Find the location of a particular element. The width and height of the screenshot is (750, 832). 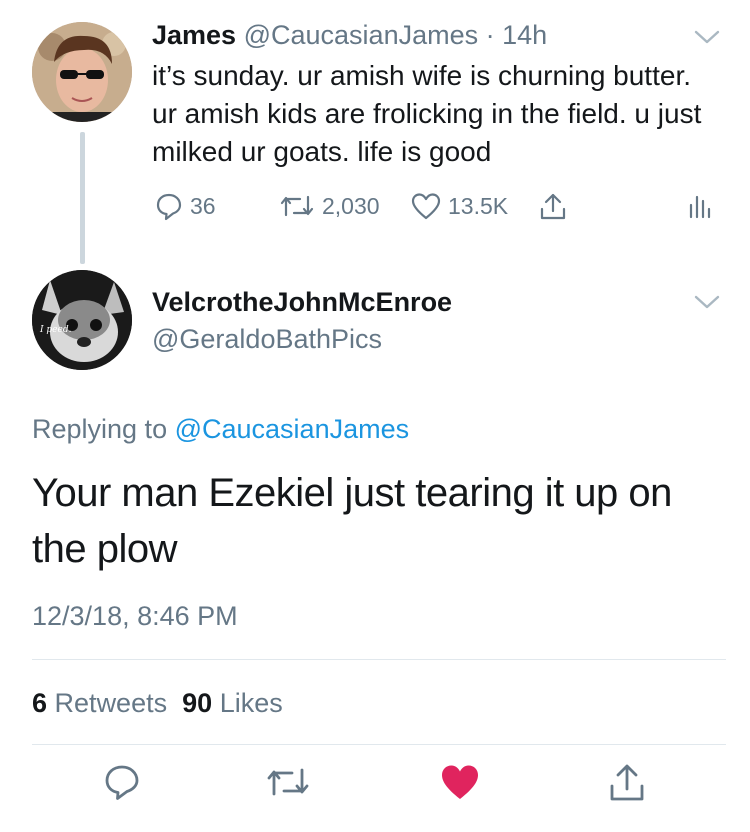

retweets-label: Retweets is located at coordinates (111, 703).